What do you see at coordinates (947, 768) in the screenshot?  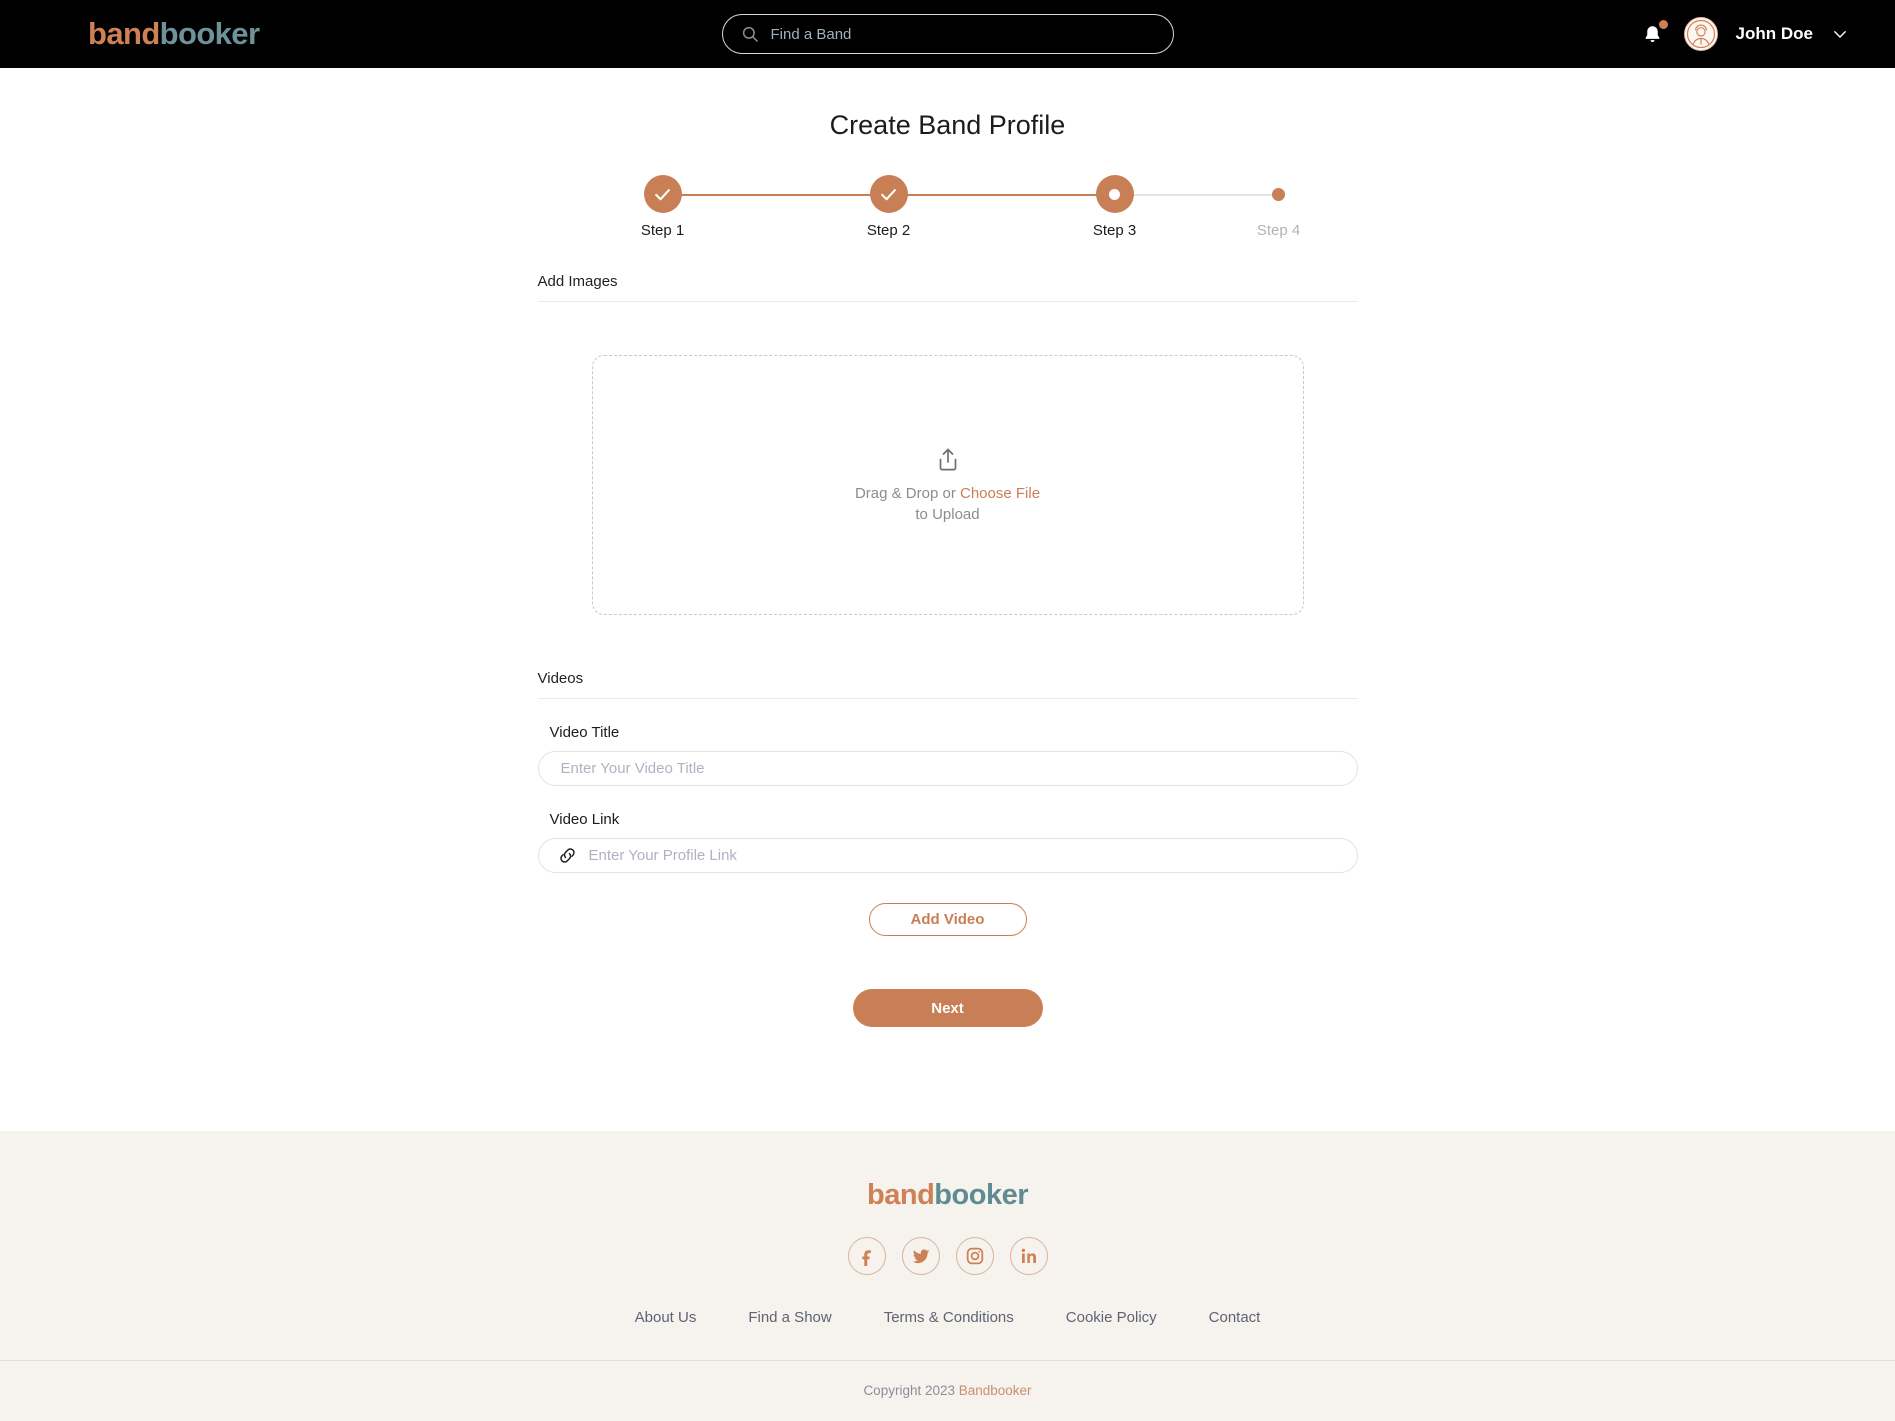 I see `video-title-input` at bounding box center [947, 768].